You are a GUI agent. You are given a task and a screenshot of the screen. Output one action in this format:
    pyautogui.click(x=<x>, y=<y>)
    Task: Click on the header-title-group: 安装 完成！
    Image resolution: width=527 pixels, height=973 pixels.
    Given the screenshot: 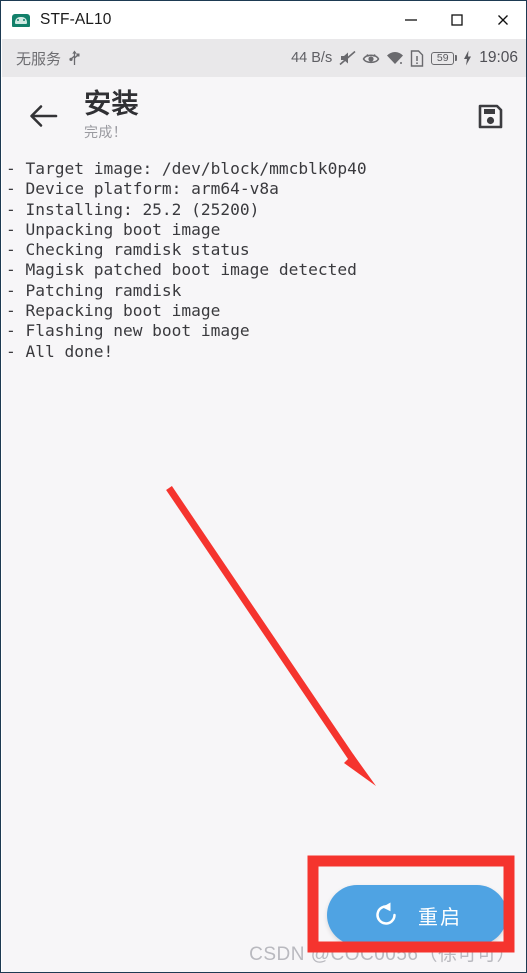 What is the action you would take?
    pyautogui.click(x=111, y=115)
    